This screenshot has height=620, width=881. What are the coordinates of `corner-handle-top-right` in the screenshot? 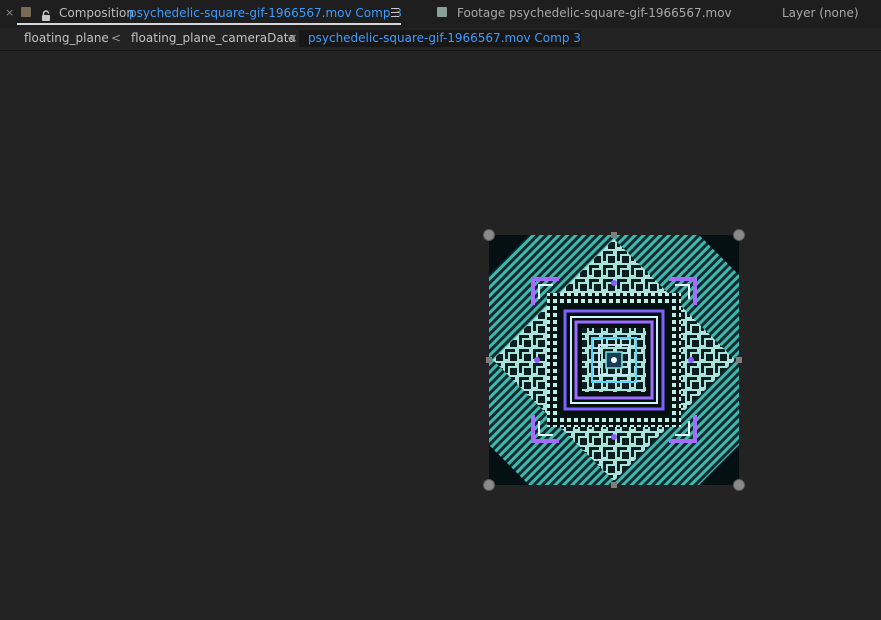 It's located at (739, 235).